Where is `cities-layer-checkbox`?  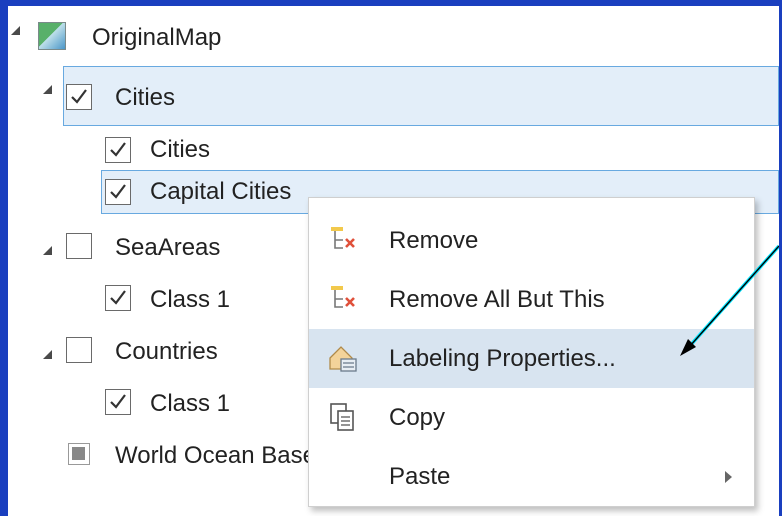 cities-layer-checkbox is located at coordinates (79, 97).